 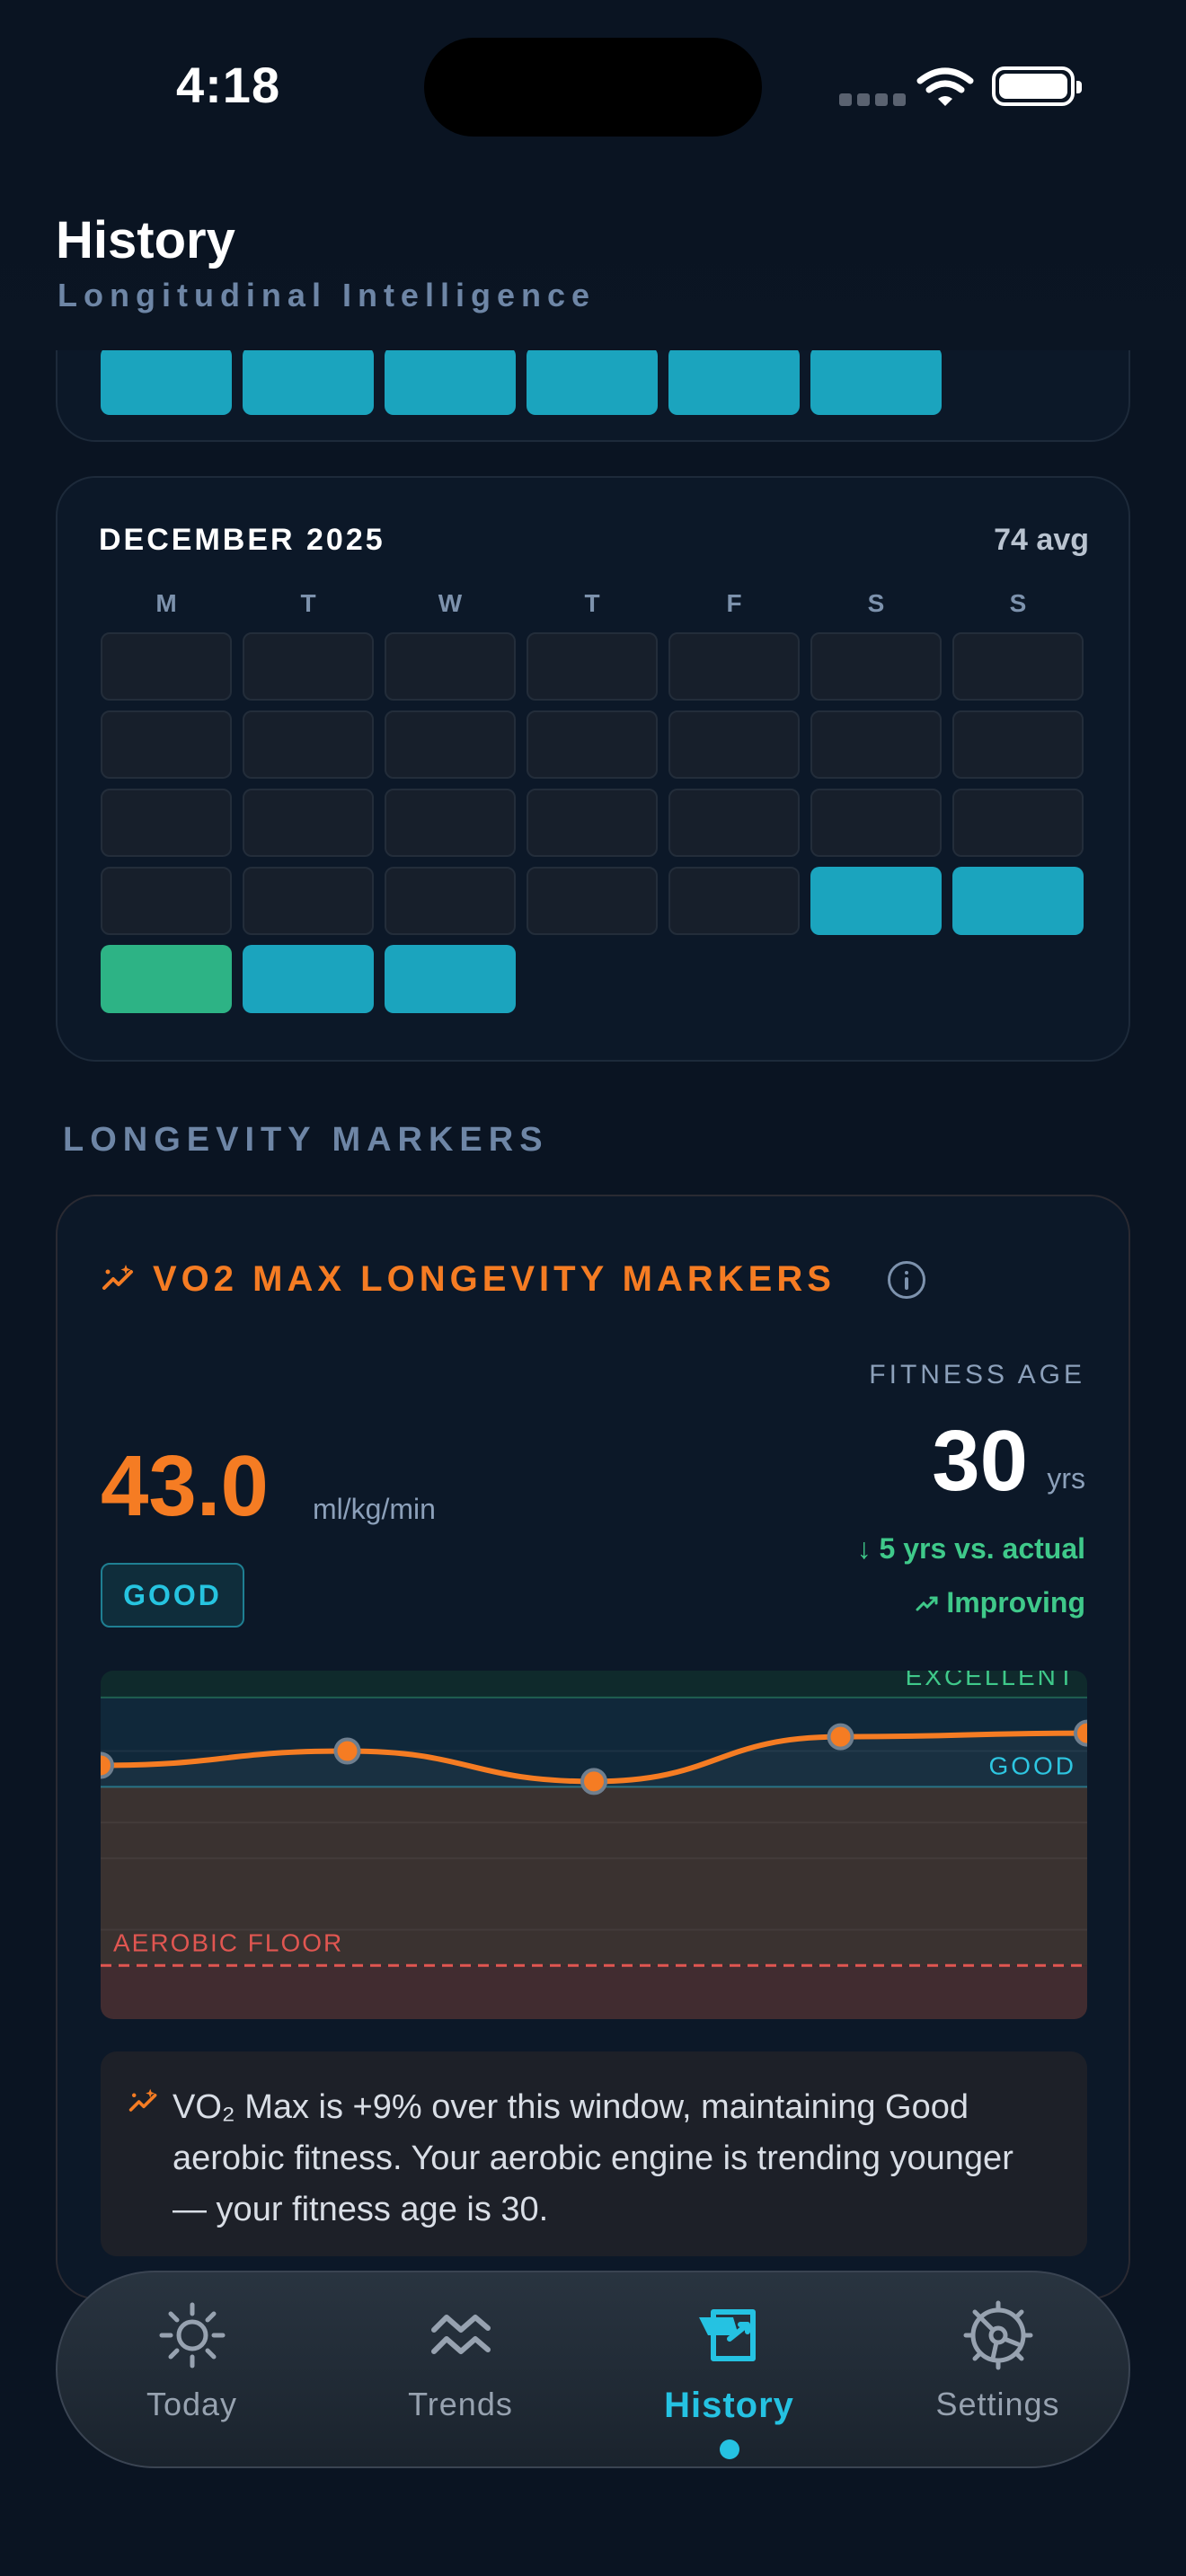 What do you see at coordinates (734, 603) in the screenshot?
I see `weekday-label: F` at bounding box center [734, 603].